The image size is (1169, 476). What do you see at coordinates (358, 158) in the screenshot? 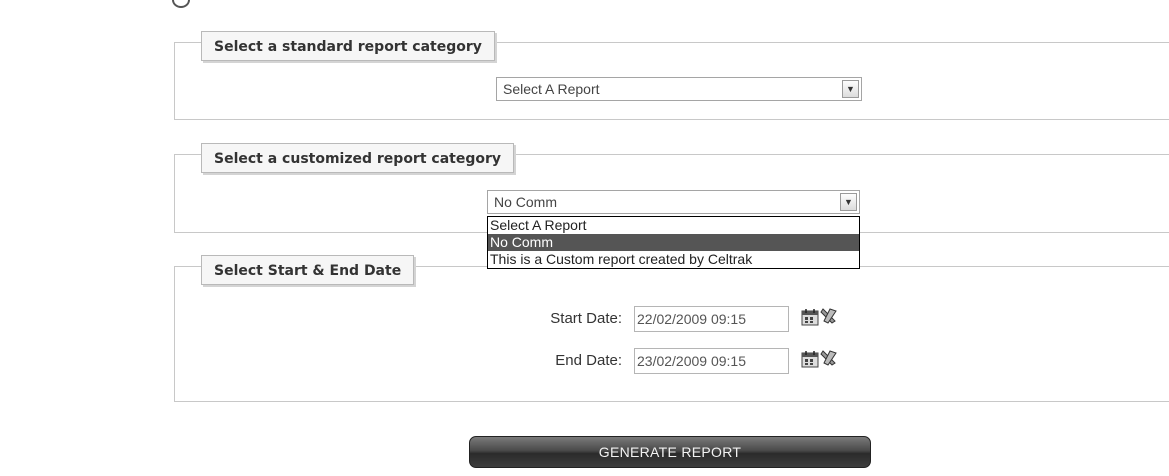
I see `custom-report-legend: Select a customized report category` at bounding box center [358, 158].